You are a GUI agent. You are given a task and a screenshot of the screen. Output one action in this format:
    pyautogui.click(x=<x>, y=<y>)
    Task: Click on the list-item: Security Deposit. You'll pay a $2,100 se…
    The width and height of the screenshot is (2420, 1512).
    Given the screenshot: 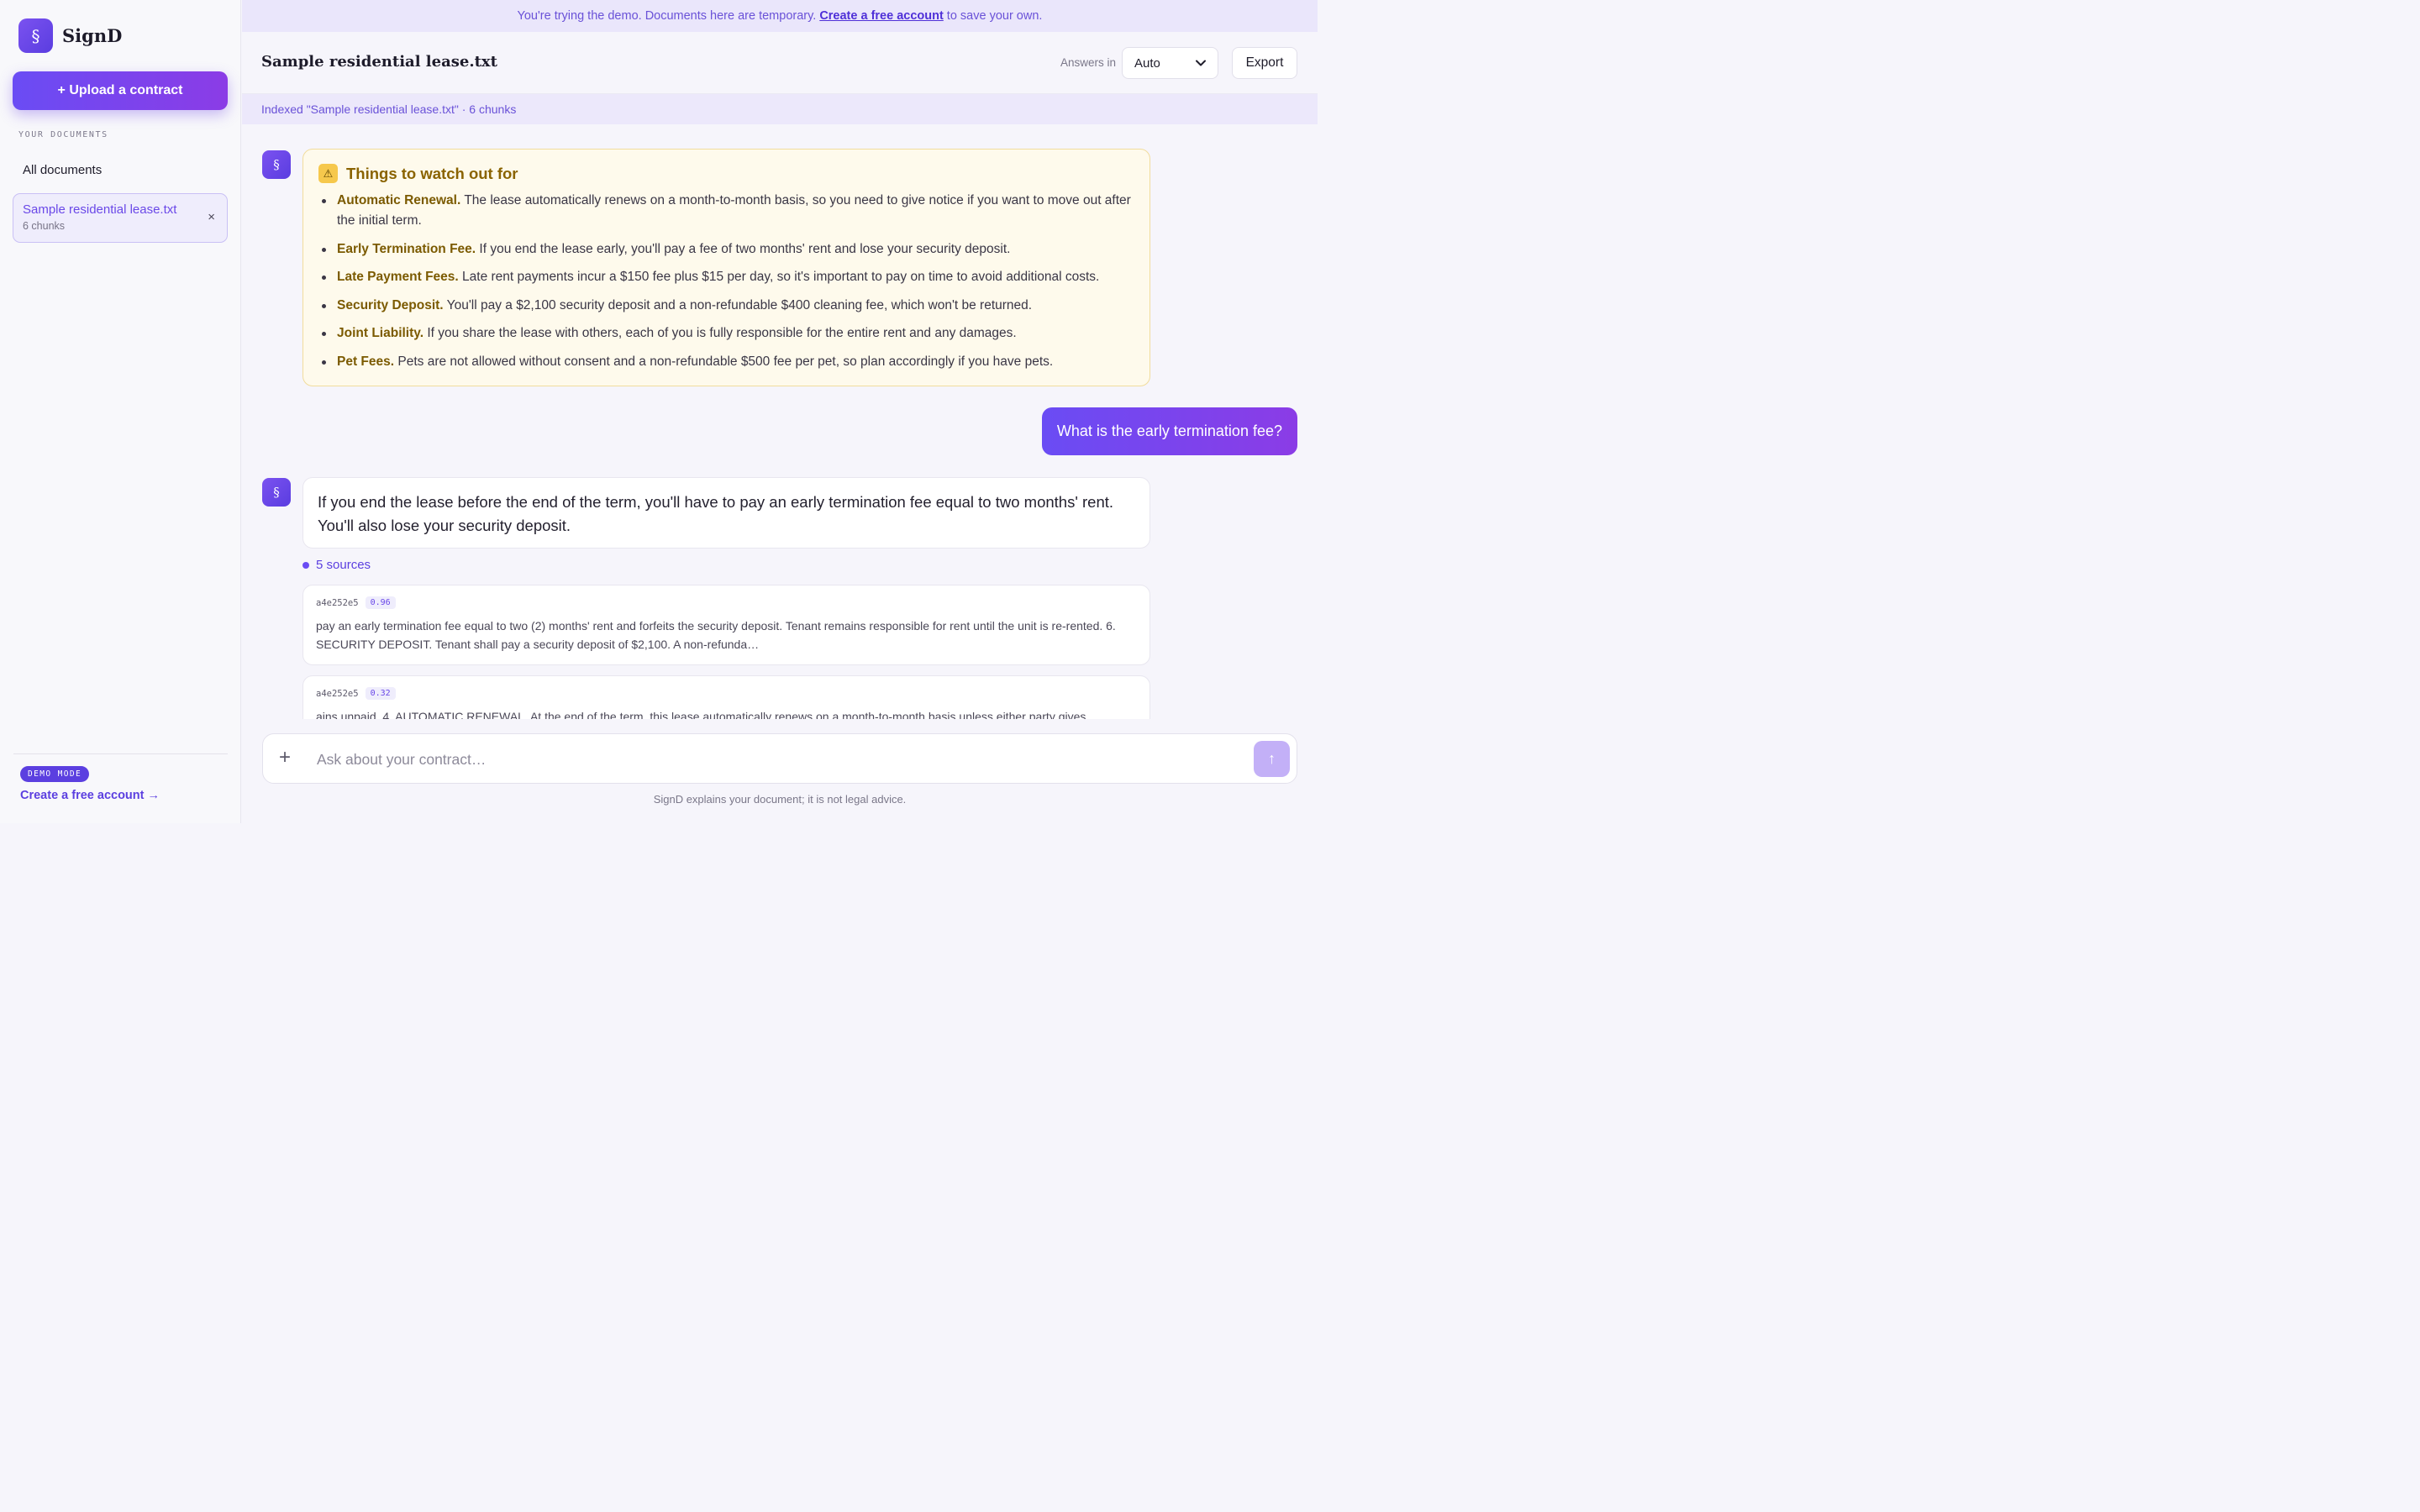 What is the action you would take?
    pyautogui.click(x=726, y=306)
    